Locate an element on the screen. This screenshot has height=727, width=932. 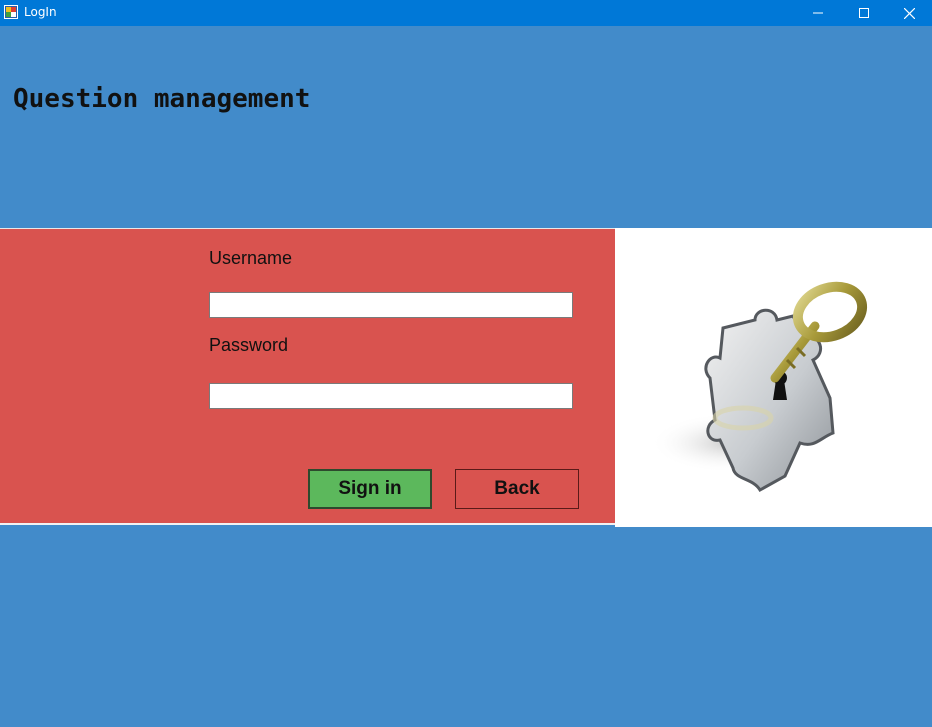
app-icon is located at coordinates (11, 12).